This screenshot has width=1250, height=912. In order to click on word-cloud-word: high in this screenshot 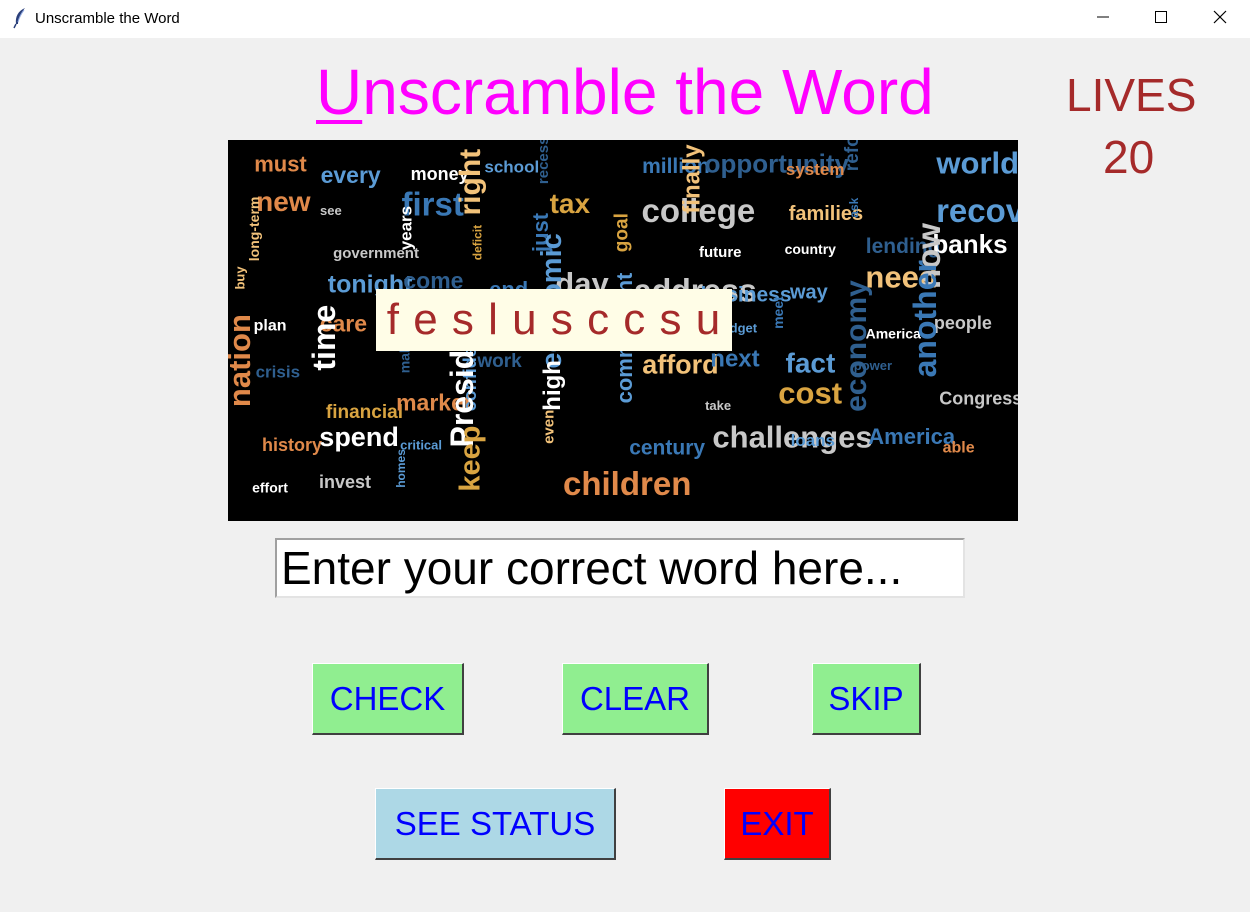, I will do `click(552, 385)`.